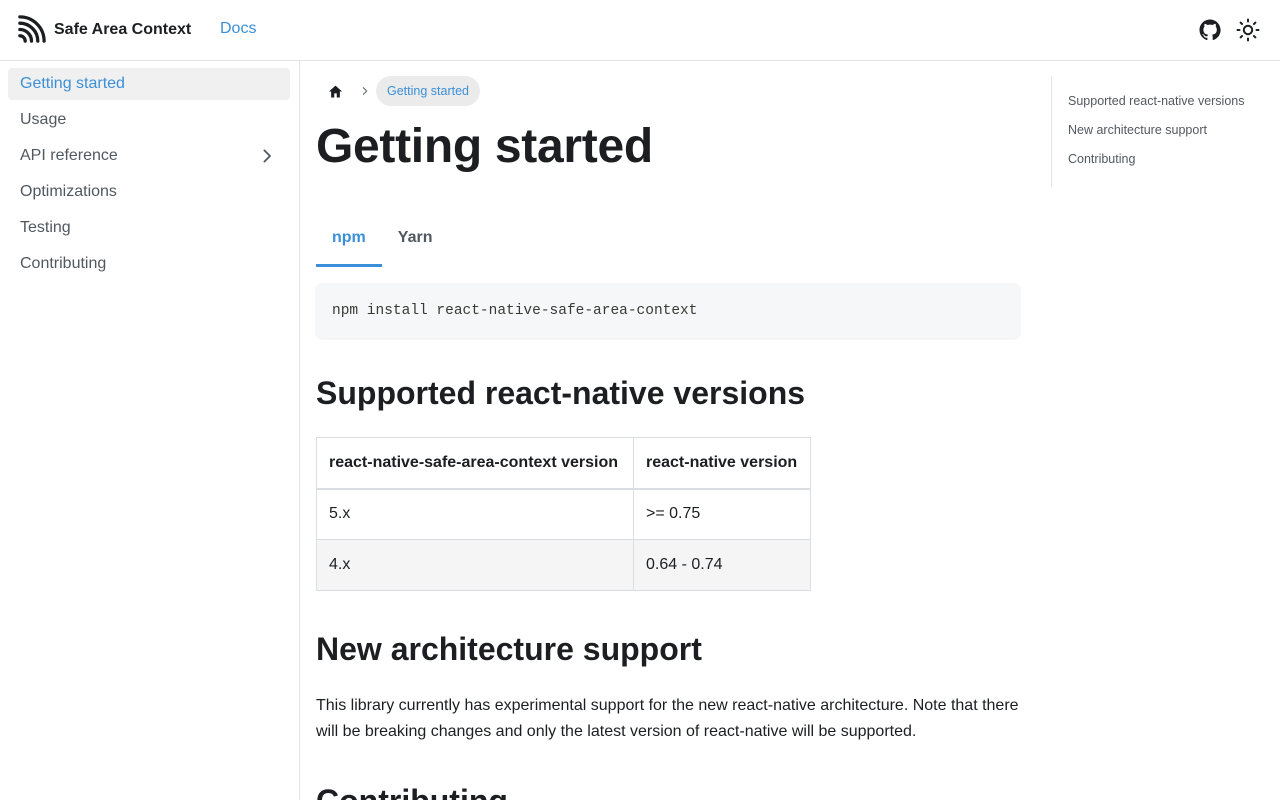  I want to click on table-cell: >= 0.75, so click(722, 514).